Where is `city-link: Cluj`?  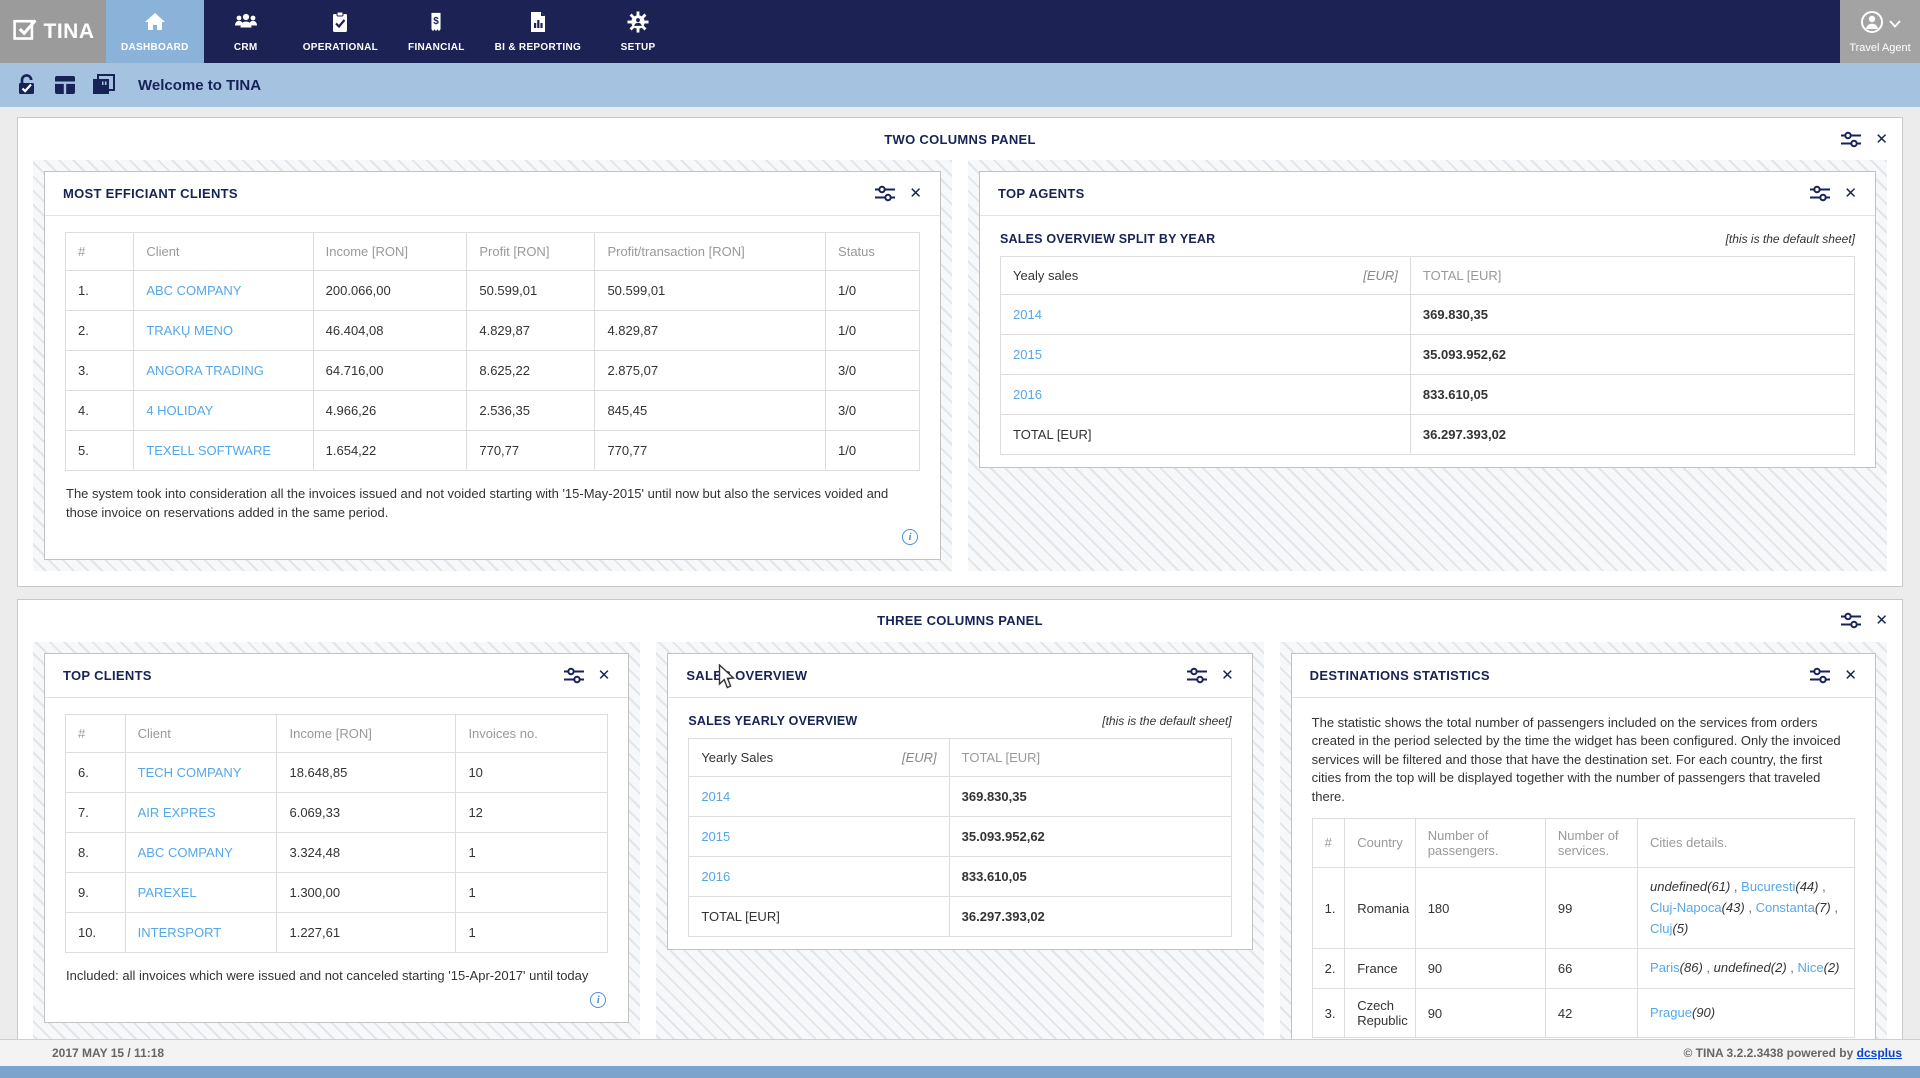 city-link: Cluj is located at coordinates (1661, 928).